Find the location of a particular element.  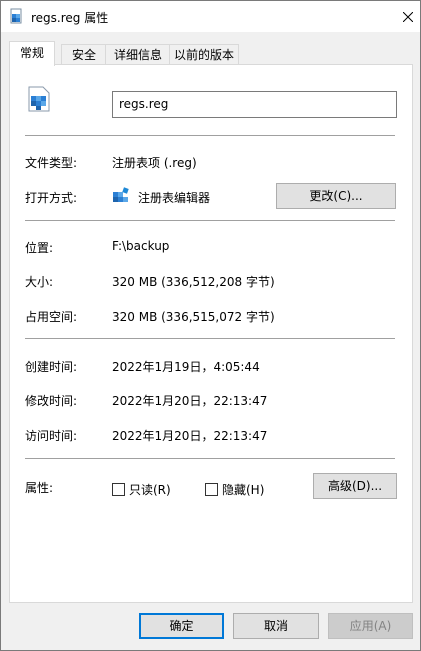

modified-value: 2022年1月20日，22:13:47 is located at coordinates (190, 401).